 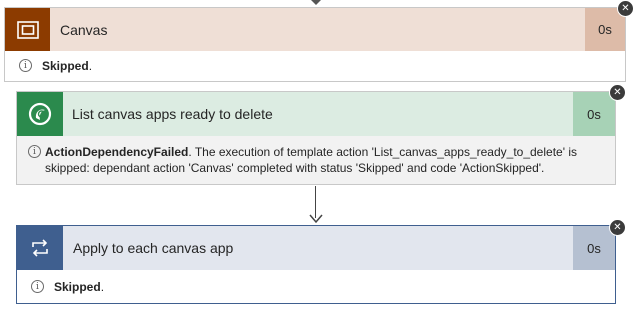 I want to click on dataverse-icon, so click(x=40, y=114).